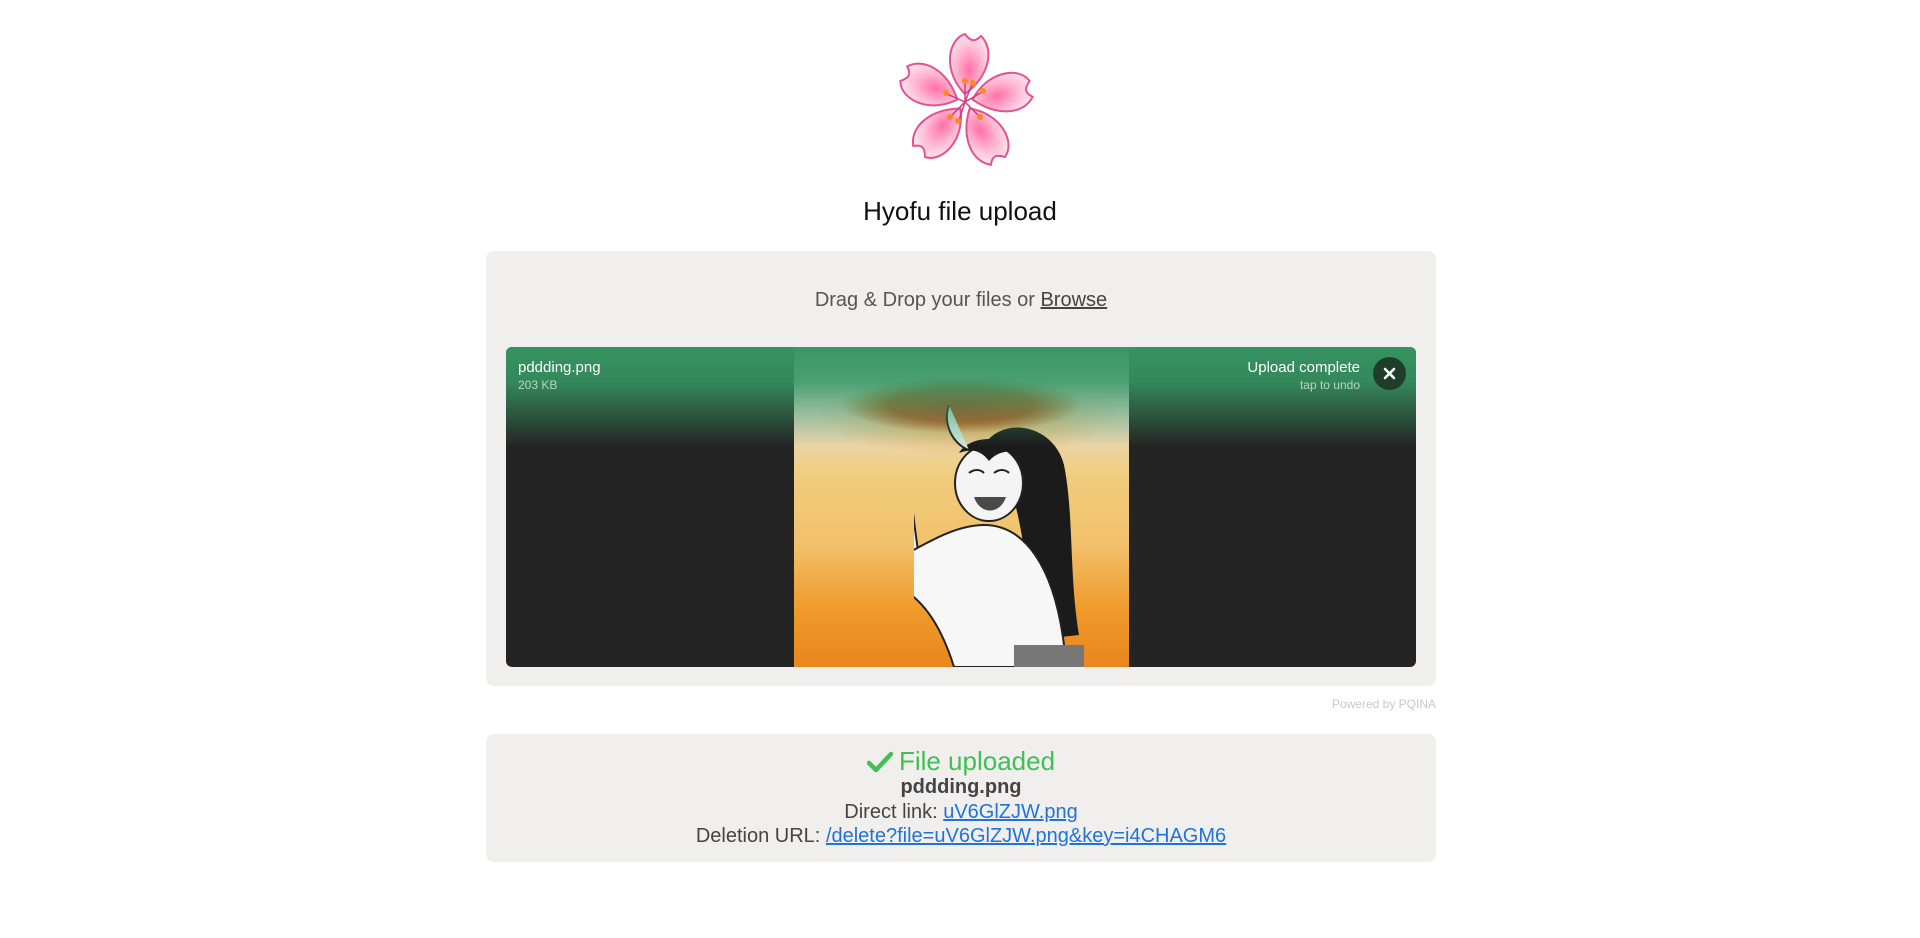 The image size is (1920, 938). I want to click on result-filename: pddding.png, so click(961, 787).